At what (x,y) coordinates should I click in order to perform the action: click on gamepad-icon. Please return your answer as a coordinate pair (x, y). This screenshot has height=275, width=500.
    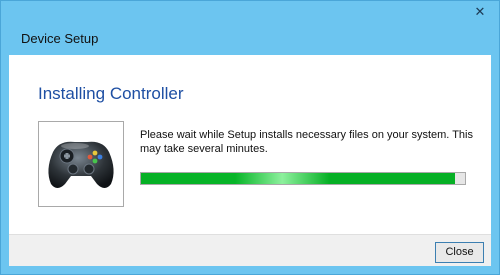
    Looking at the image, I should click on (81, 164).